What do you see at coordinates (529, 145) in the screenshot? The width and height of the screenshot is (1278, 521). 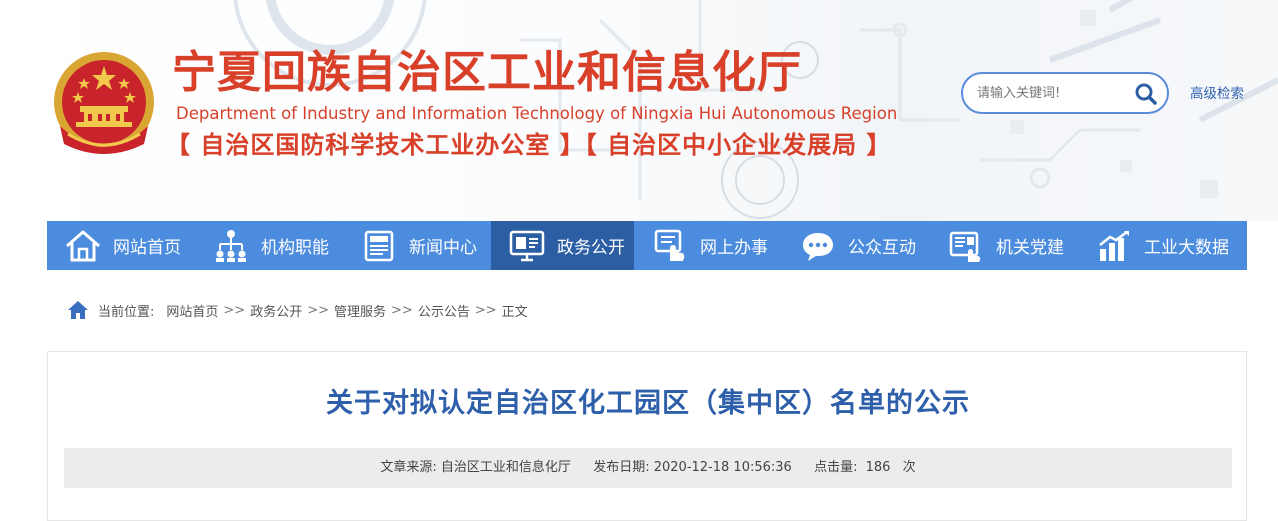 I see `site-affiliations: 【 自治区国防科学技术工业办公室 】【 自治区中小企业发展局 】` at bounding box center [529, 145].